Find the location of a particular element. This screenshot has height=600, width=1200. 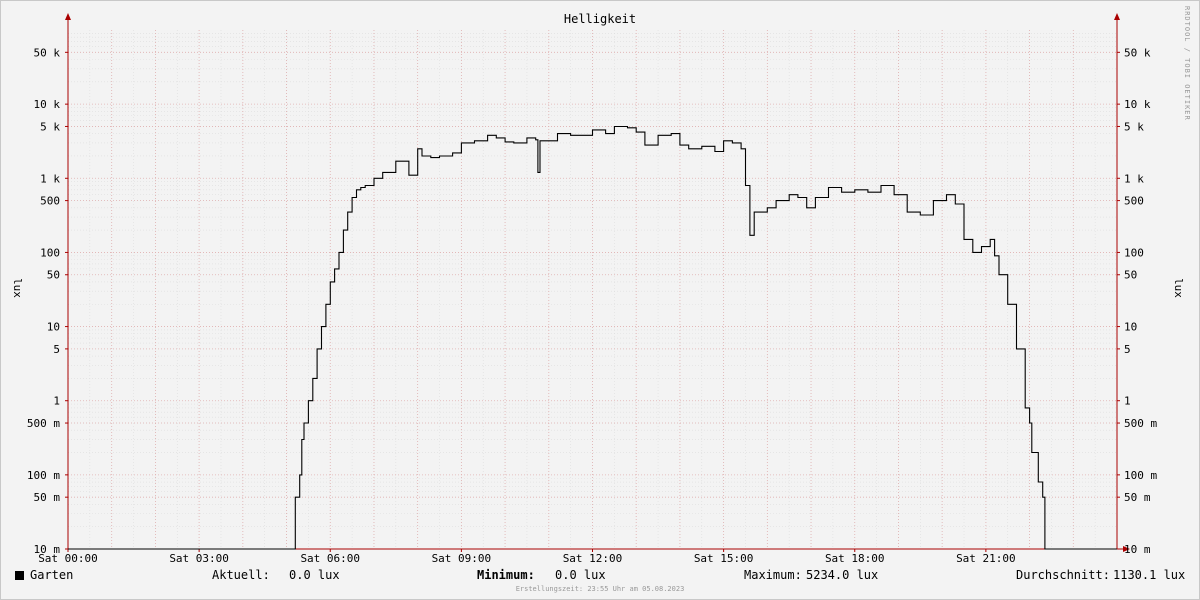

y-tick-label-right: 50 is located at coordinates (1130, 275).